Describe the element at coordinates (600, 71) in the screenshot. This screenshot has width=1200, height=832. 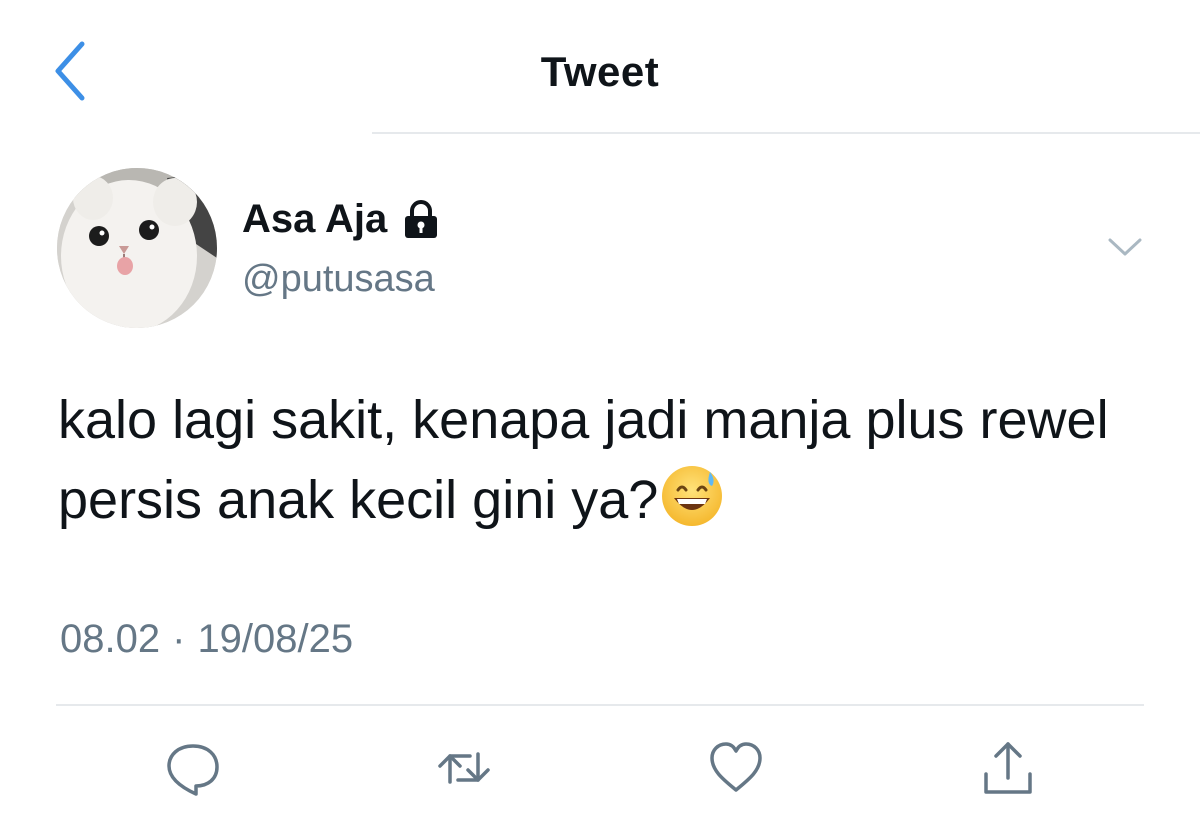
I see `page-title: Tweet` at that location.